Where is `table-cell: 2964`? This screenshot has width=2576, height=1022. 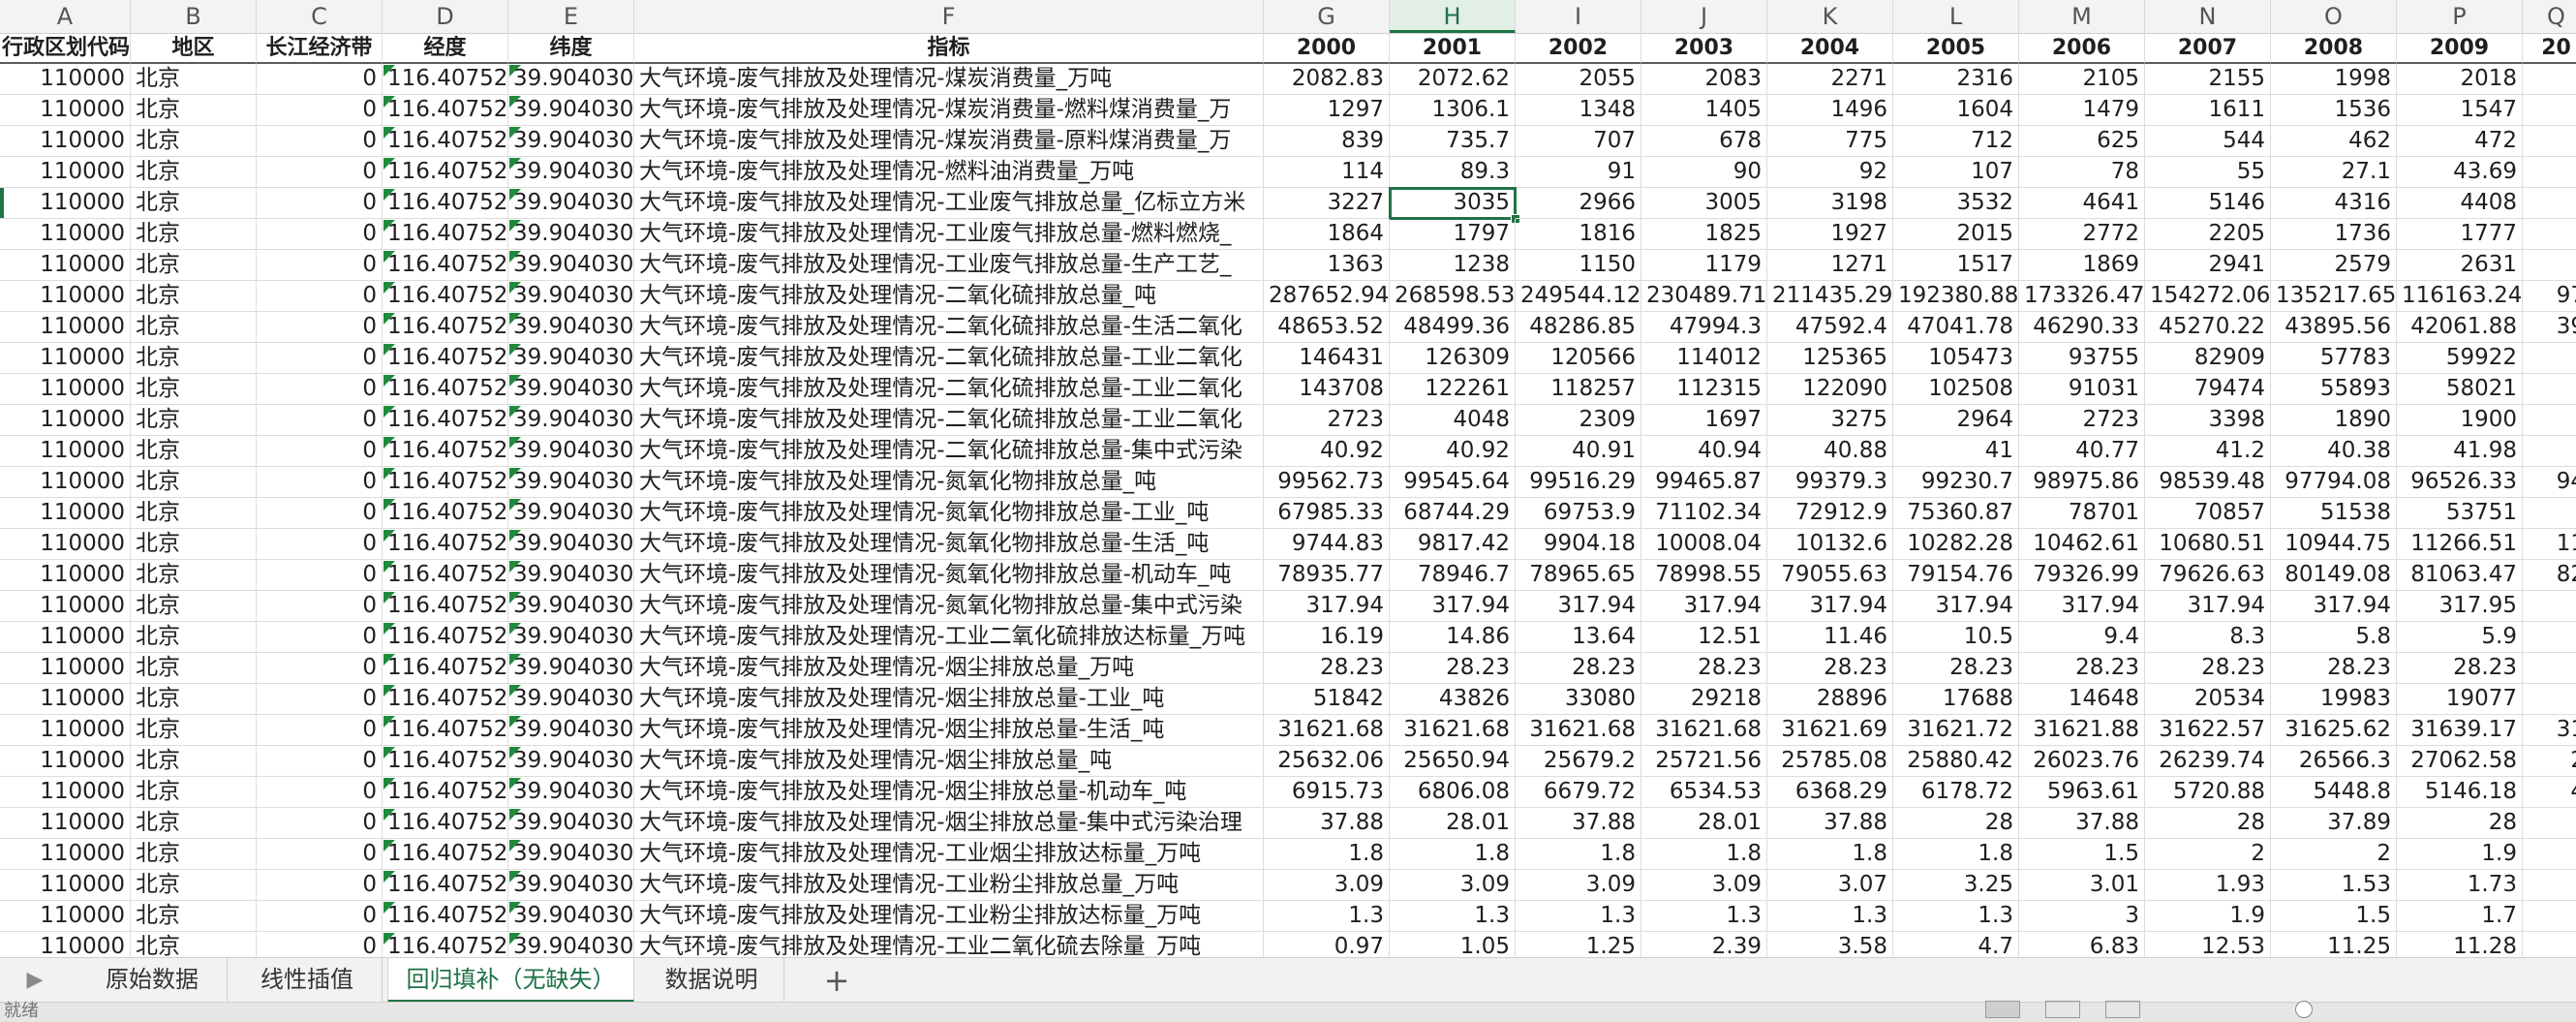 table-cell: 2964 is located at coordinates (1956, 420).